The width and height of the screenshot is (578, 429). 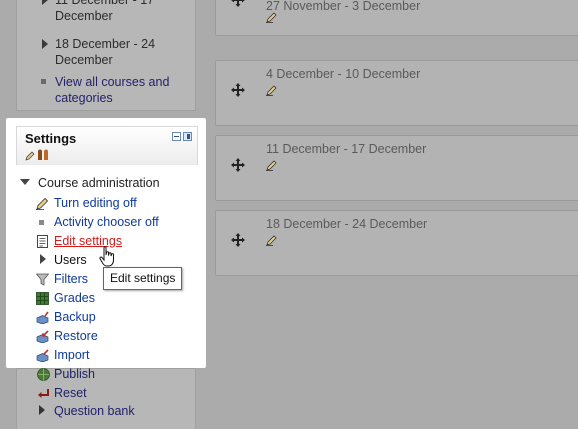 What do you see at coordinates (95, 203) in the screenshot?
I see `settings-item-turn-editing-off: Turn editing off` at bounding box center [95, 203].